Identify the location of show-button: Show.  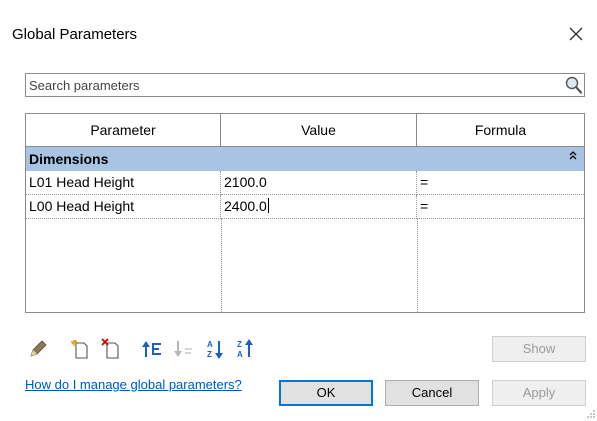
(539, 349).